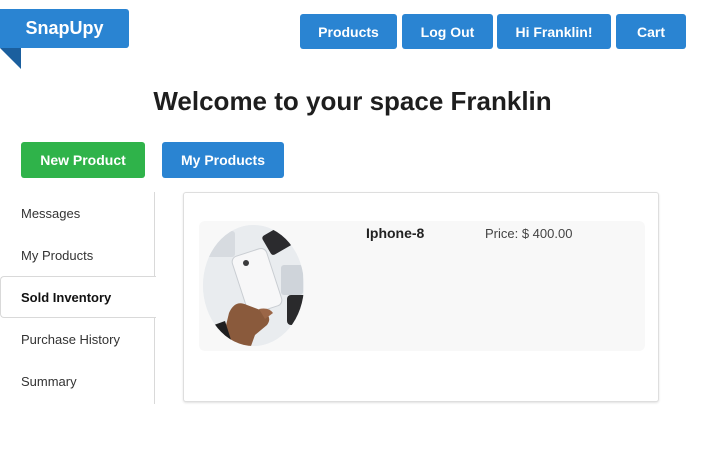  I want to click on product-photo-illustration, so click(253, 285).